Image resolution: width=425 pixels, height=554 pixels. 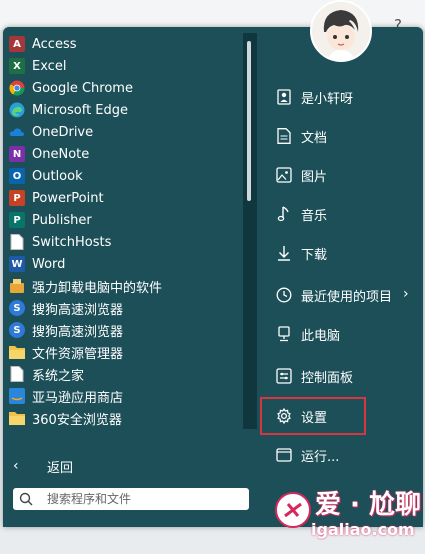 What do you see at coordinates (284, 136) in the screenshot?
I see `document-icon` at bounding box center [284, 136].